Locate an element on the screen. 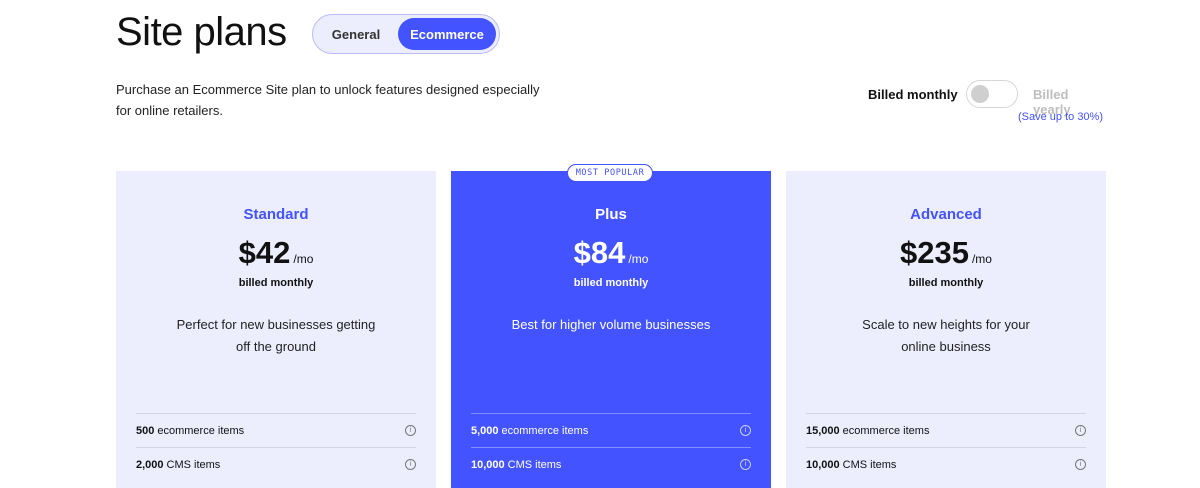 The image size is (1200, 488). toggle-knob is located at coordinates (980, 94).